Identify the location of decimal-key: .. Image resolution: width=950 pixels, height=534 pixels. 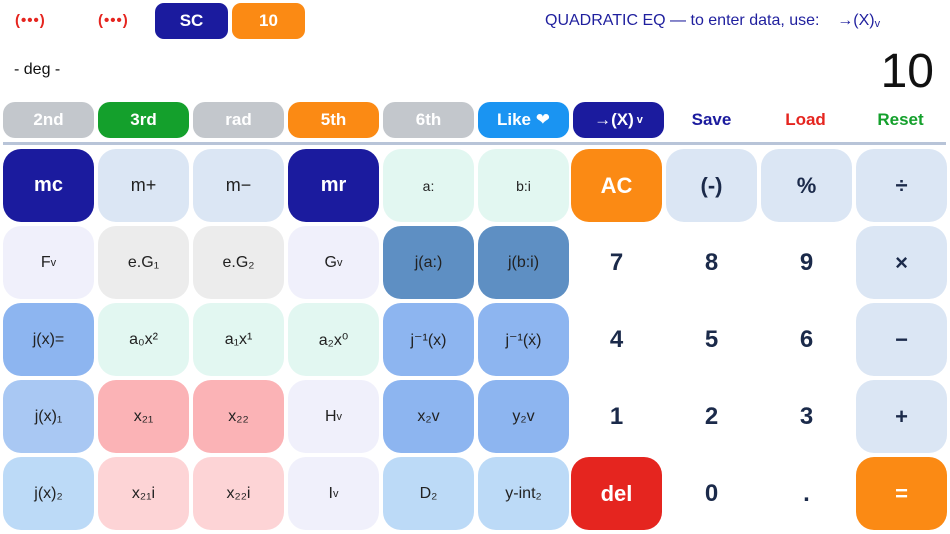
(806, 493).